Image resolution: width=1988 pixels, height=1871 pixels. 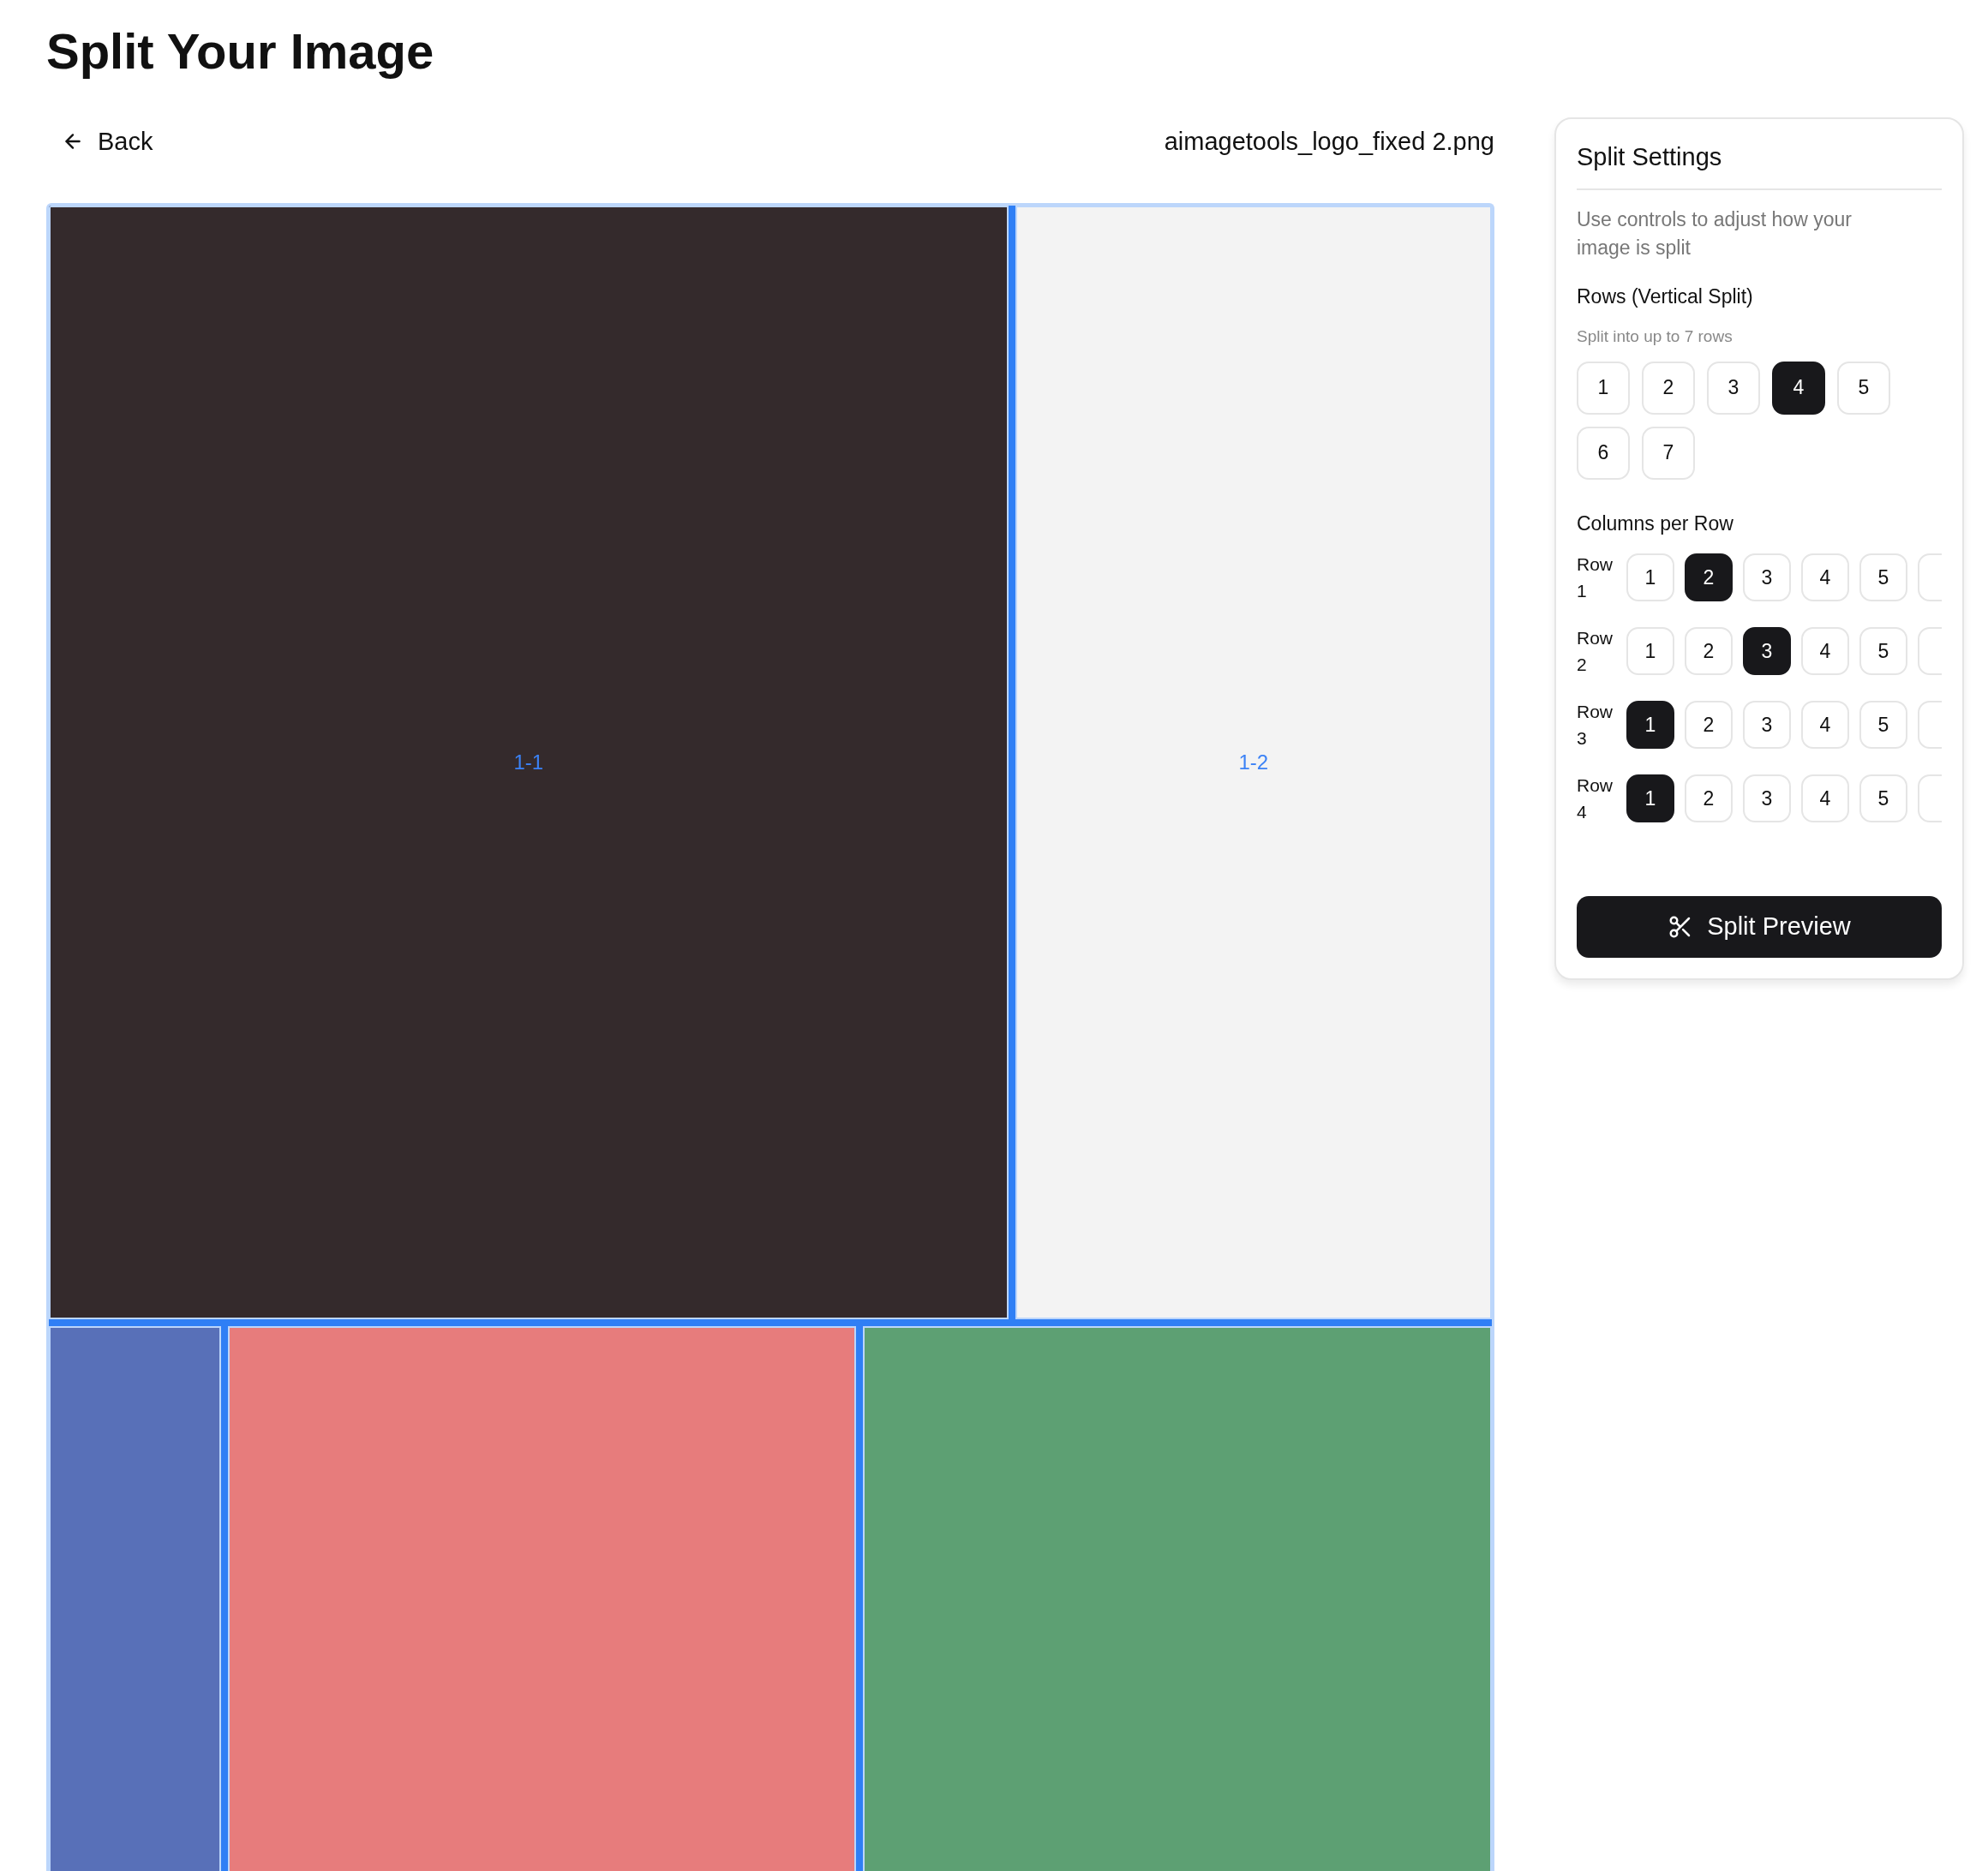 What do you see at coordinates (1596, 799) in the screenshot?
I see `row-label: Row 4` at bounding box center [1596, 799].